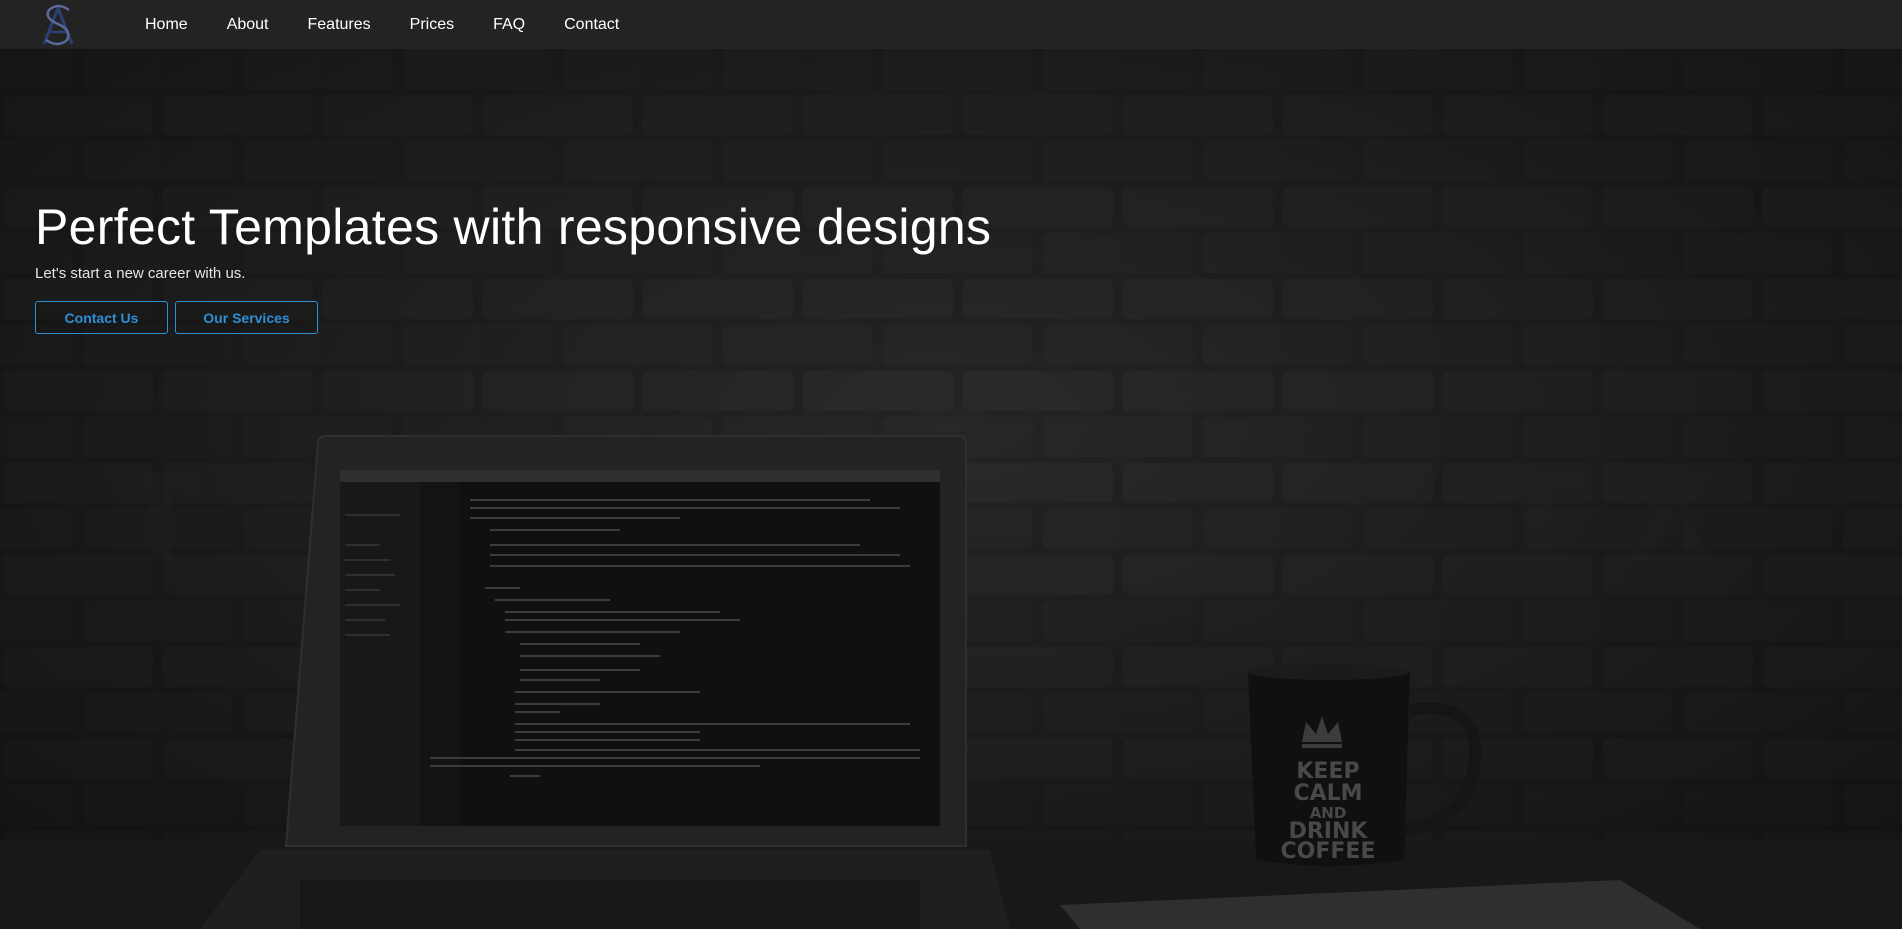 The width and height of the screenshot is (1902, 929). Describe the element at coordinates (951, 24) in the screenshot. I see `top-navbar: Home About Features Prices FAQ Contact` at that location.